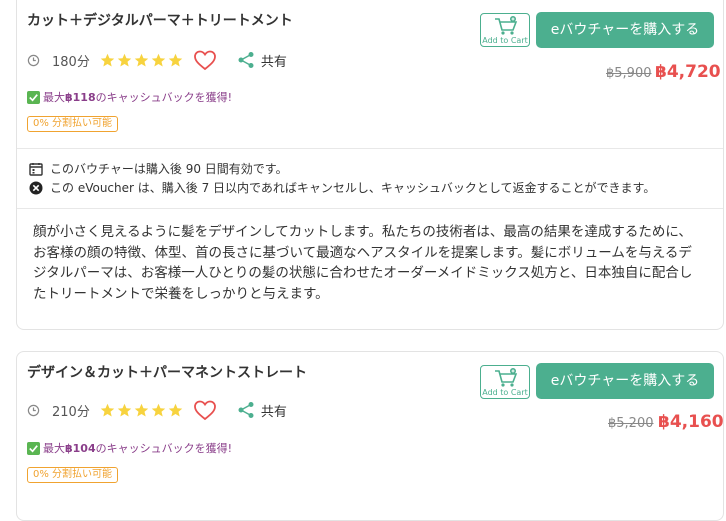  I want to click on calendar-icon, so click(36, 169).